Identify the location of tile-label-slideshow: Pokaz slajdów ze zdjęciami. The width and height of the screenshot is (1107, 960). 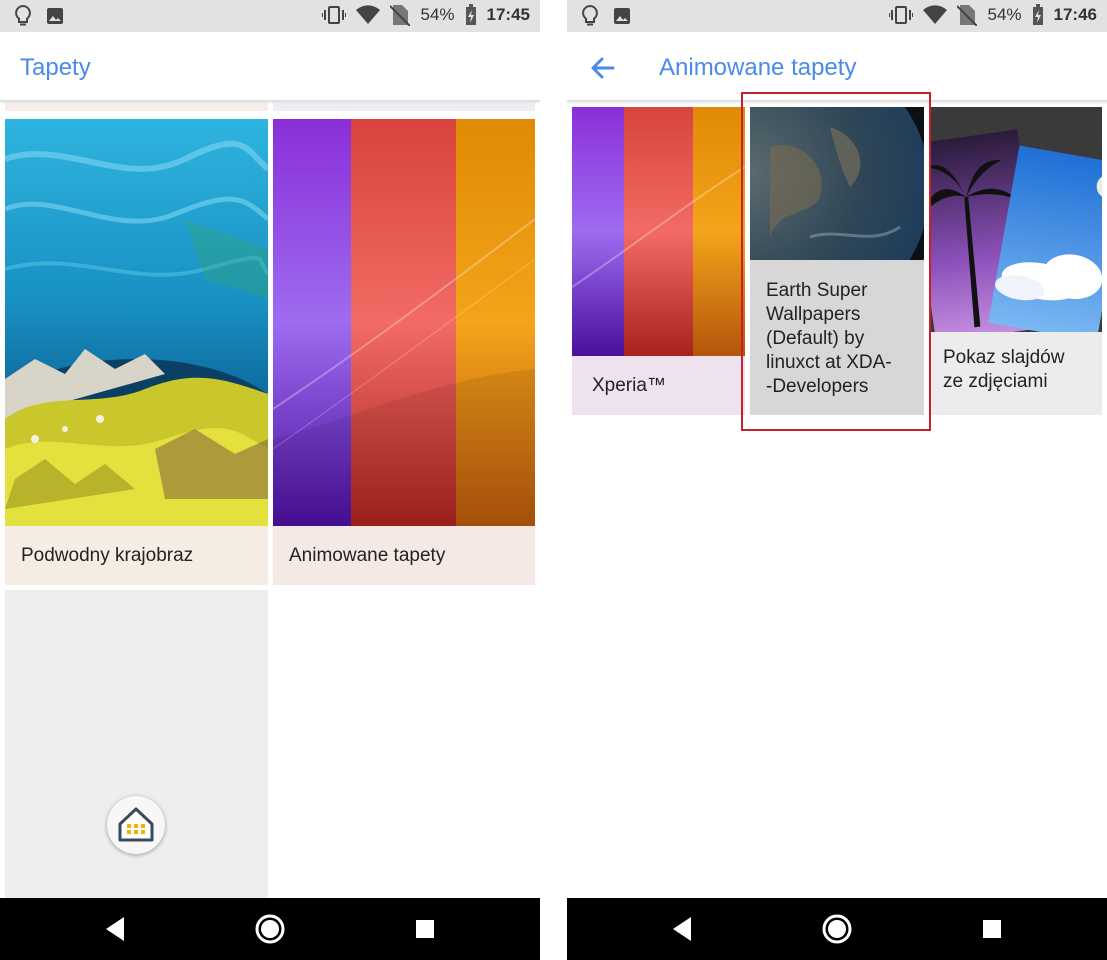
(1004, 369).